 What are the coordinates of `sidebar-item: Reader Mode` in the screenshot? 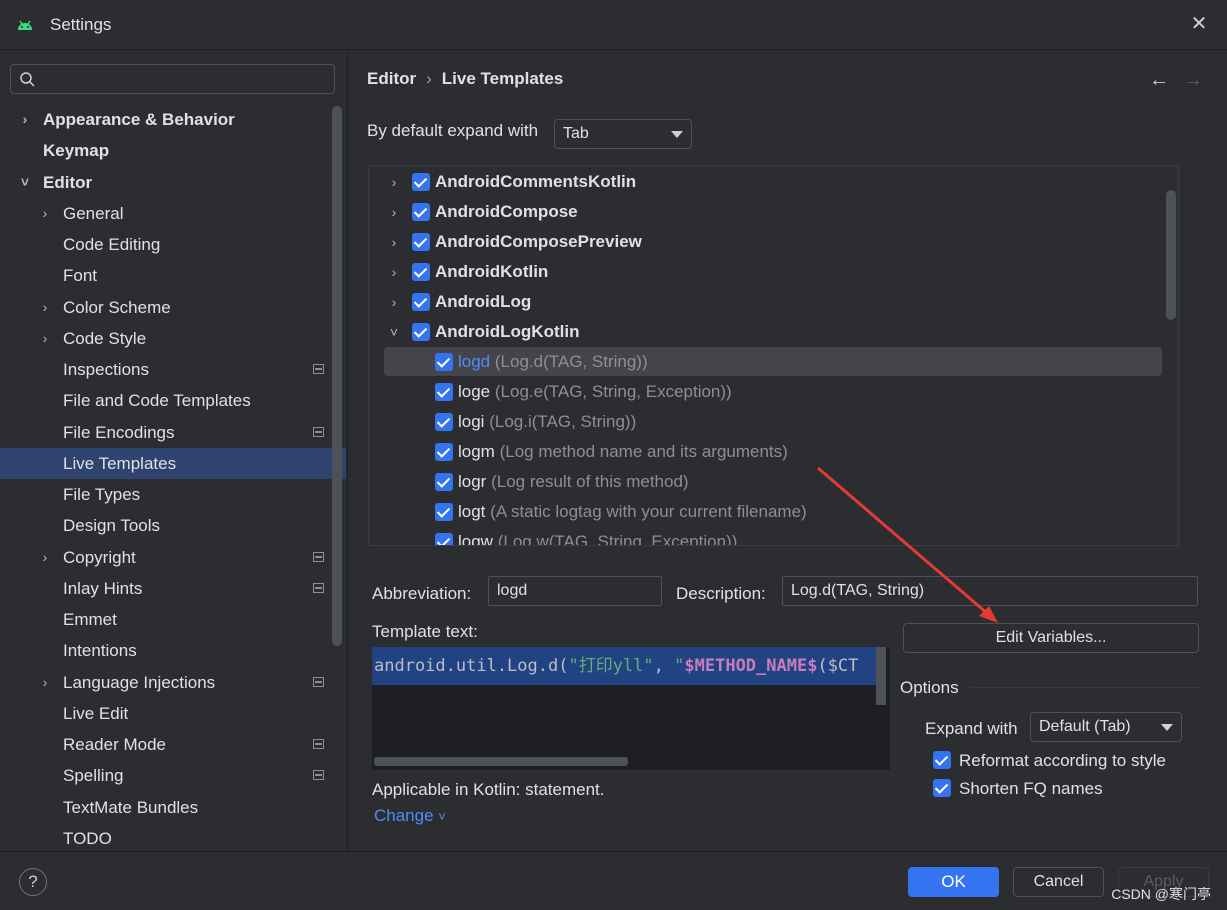 It's located at (173, 744).